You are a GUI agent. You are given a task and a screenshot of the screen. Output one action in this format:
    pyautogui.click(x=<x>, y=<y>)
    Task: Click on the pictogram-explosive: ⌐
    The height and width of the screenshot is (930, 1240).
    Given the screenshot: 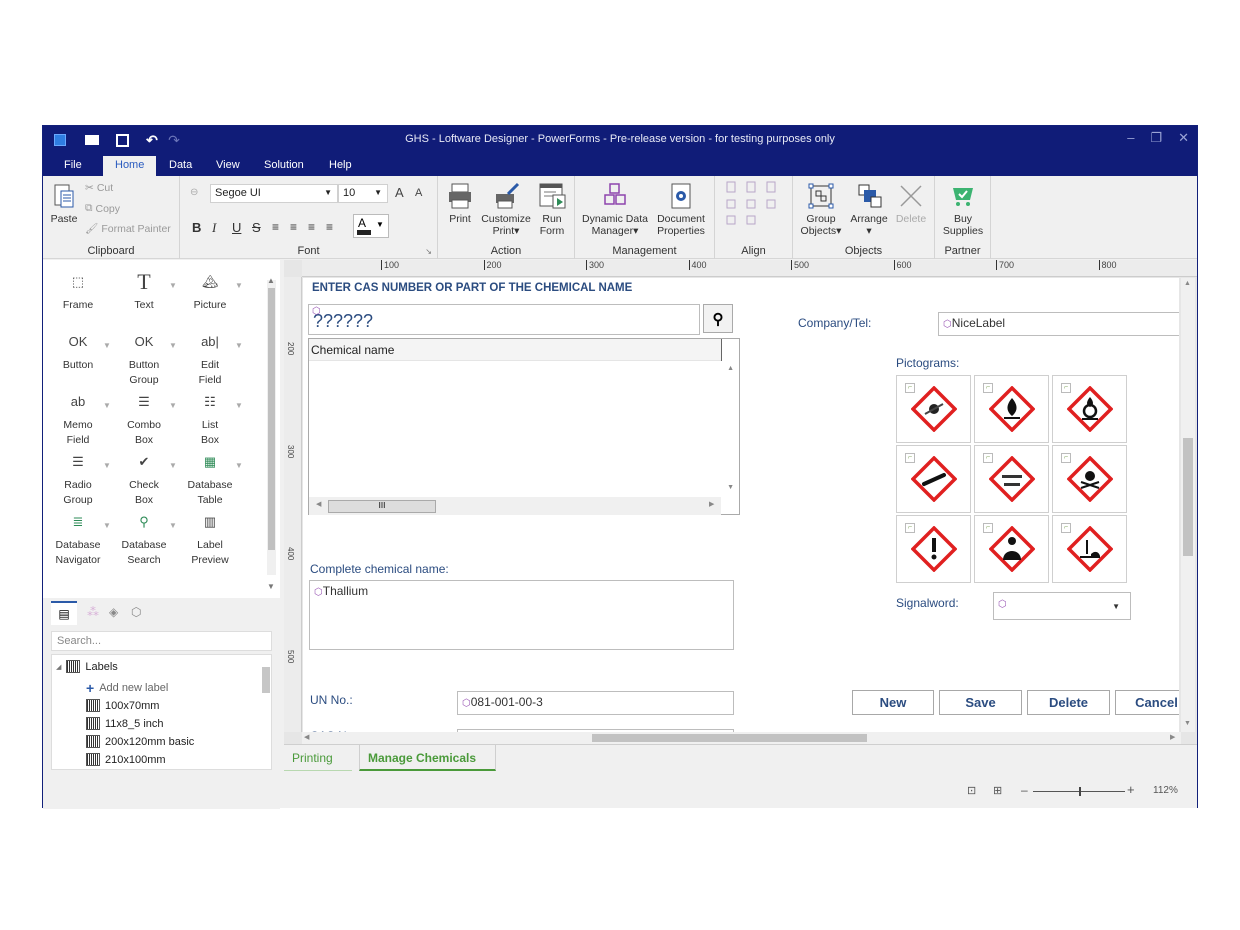 What is the action you would take?
    pyautogui.click(x=933, y=409)
    